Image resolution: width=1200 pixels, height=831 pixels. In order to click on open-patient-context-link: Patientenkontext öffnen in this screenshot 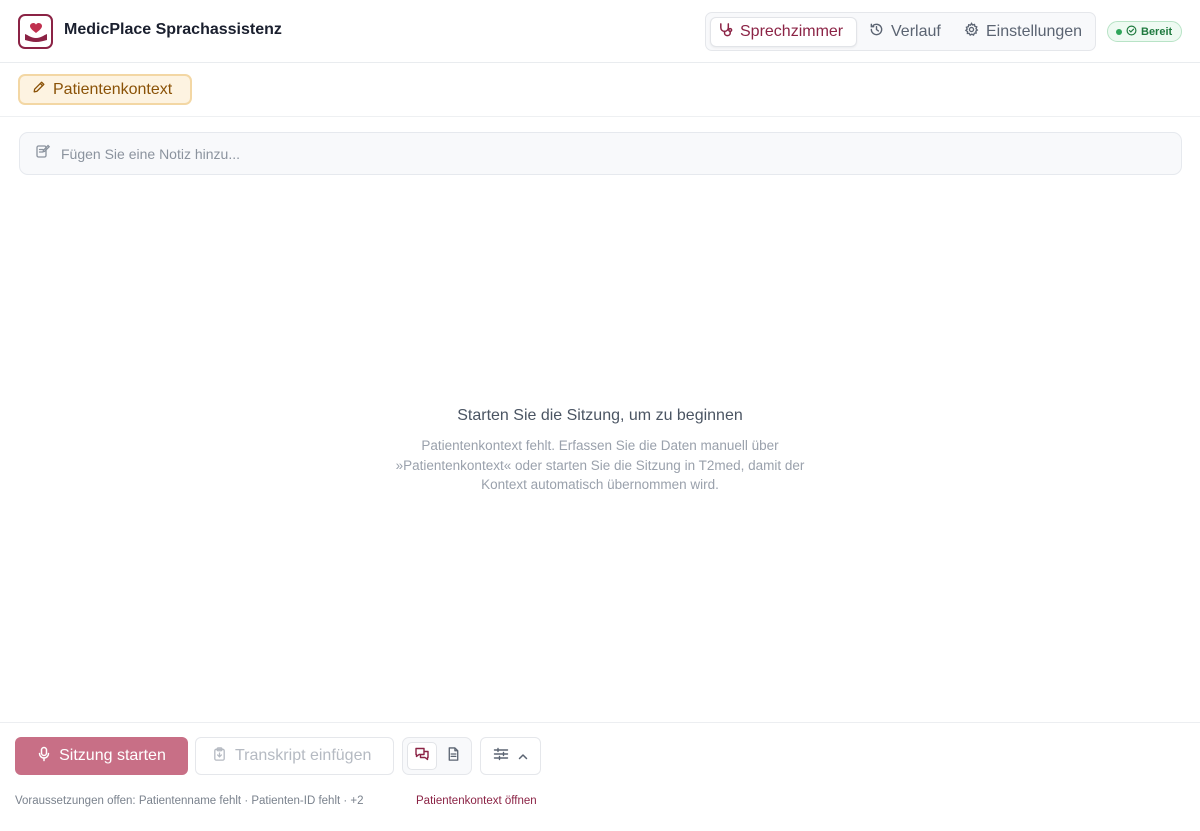, I will do `click(476, 801)`.